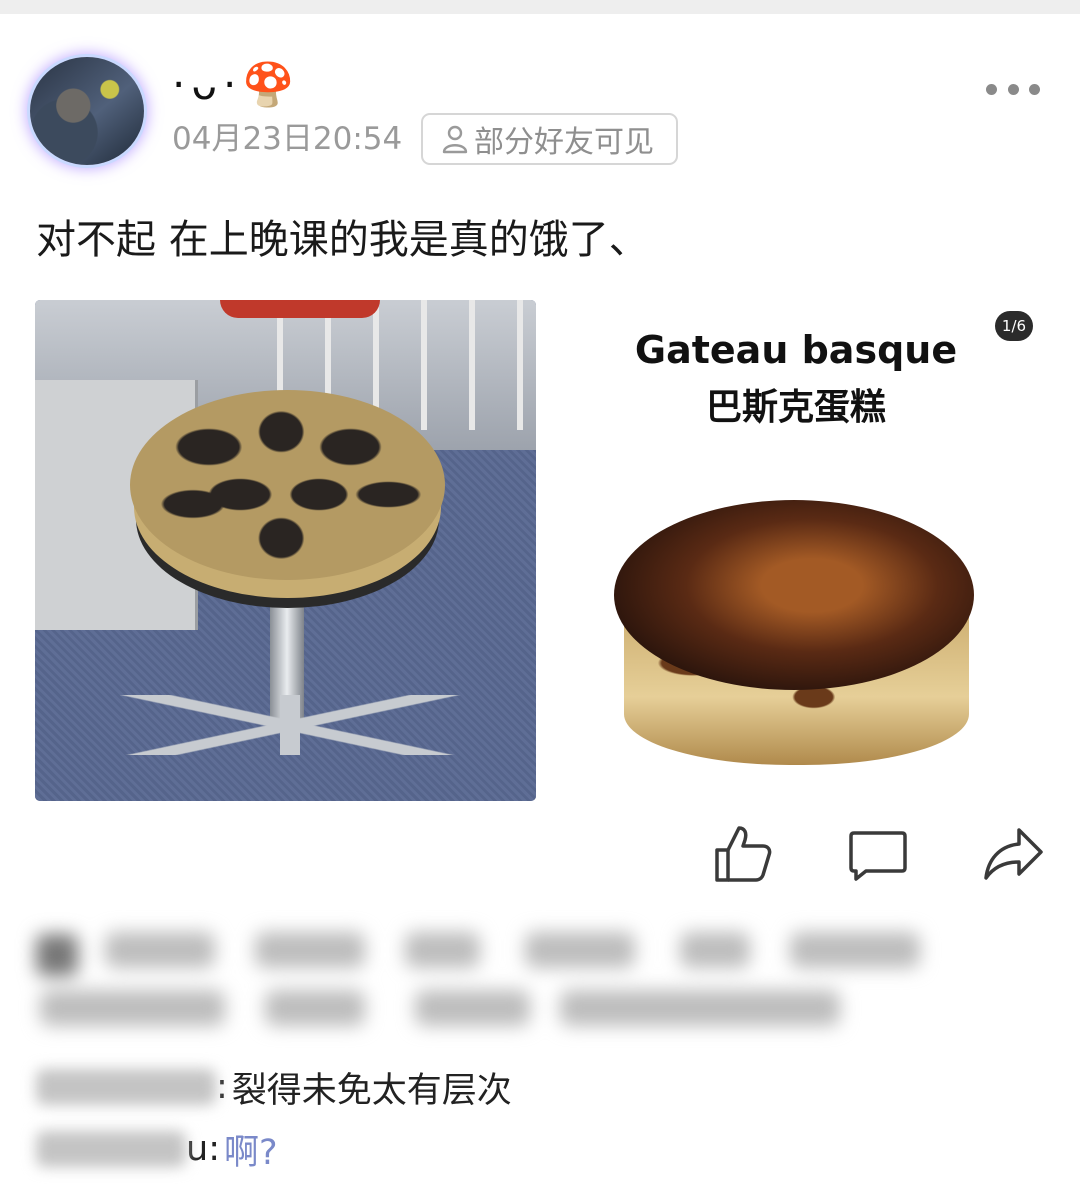 The image size is (1080, 1185). I want to click on comment-icon, so click(878, 856).